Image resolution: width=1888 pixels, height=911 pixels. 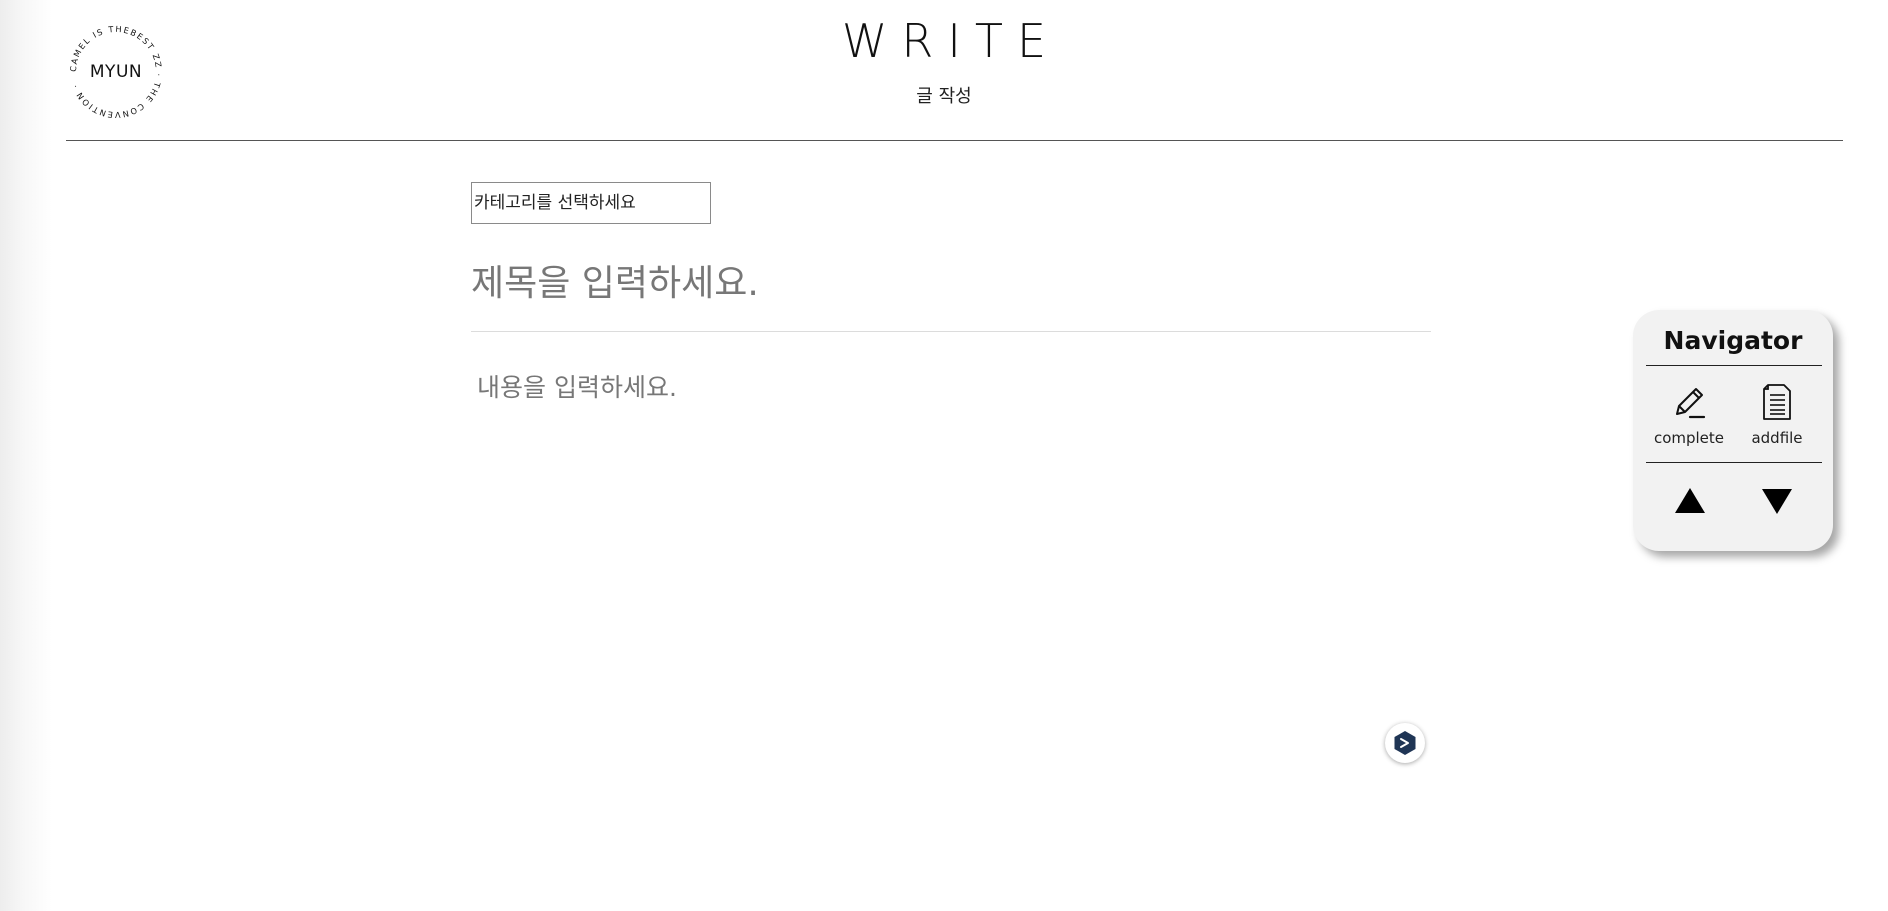 I want to click on triangle-down-icon, so click(x=1777, y=501).